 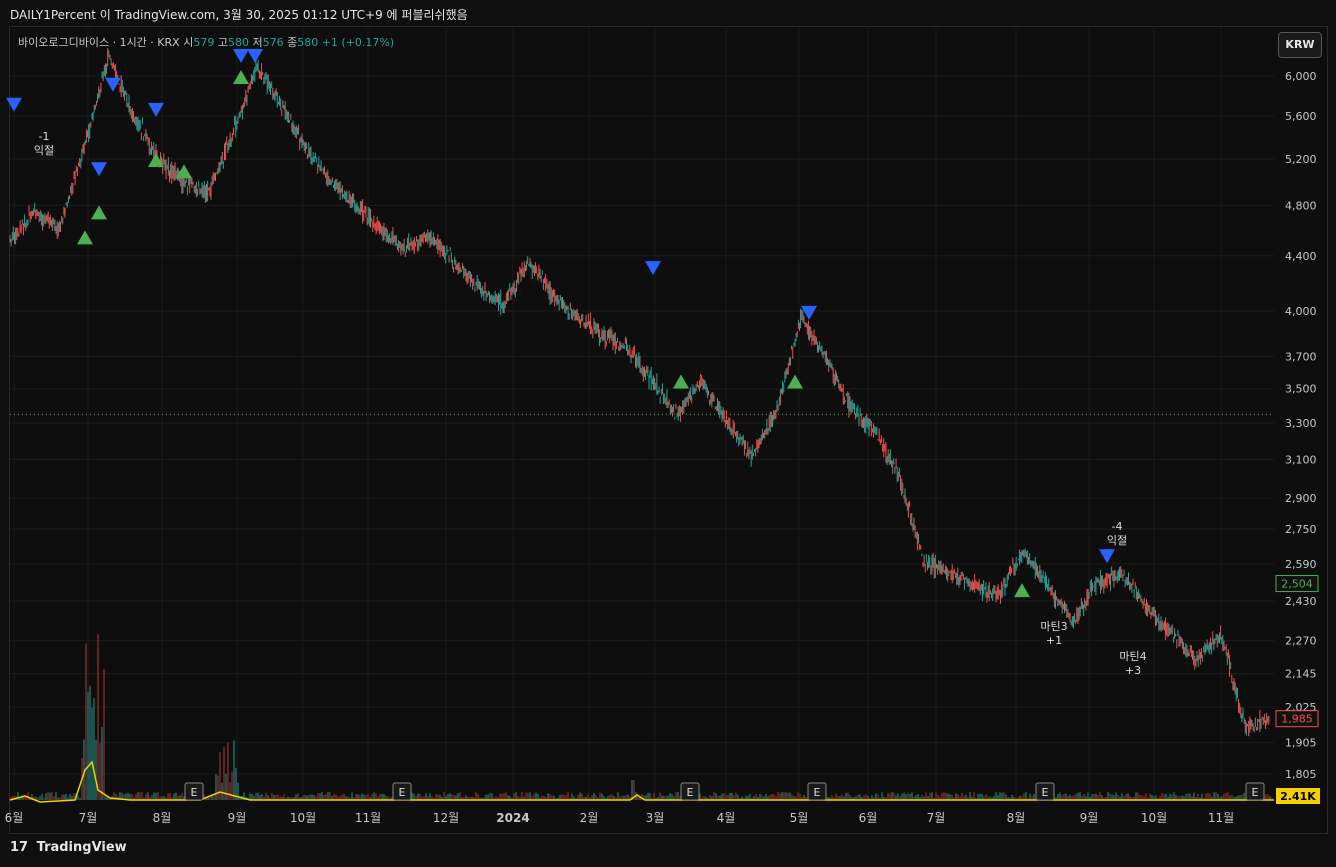 What do you see at coordinates (1301, 311) in the screenshot?
I see `y-tick-label: 4,000` at bounding box center [1301, 311].